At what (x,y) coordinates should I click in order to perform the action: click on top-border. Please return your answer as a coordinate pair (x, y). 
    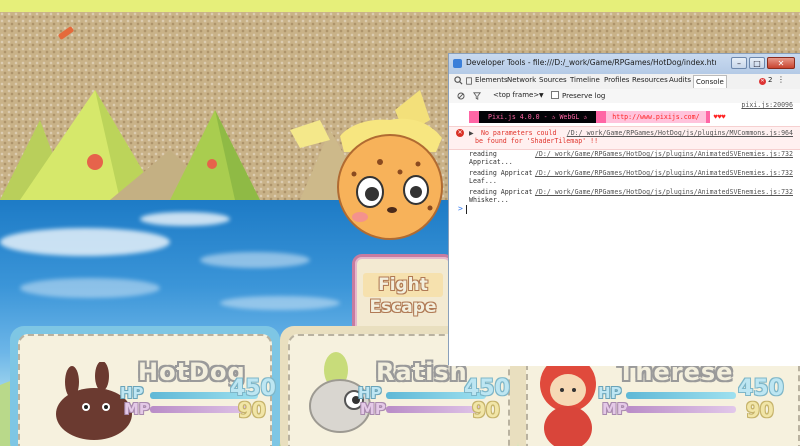
    Looking at the image, I should click on (400, 6).